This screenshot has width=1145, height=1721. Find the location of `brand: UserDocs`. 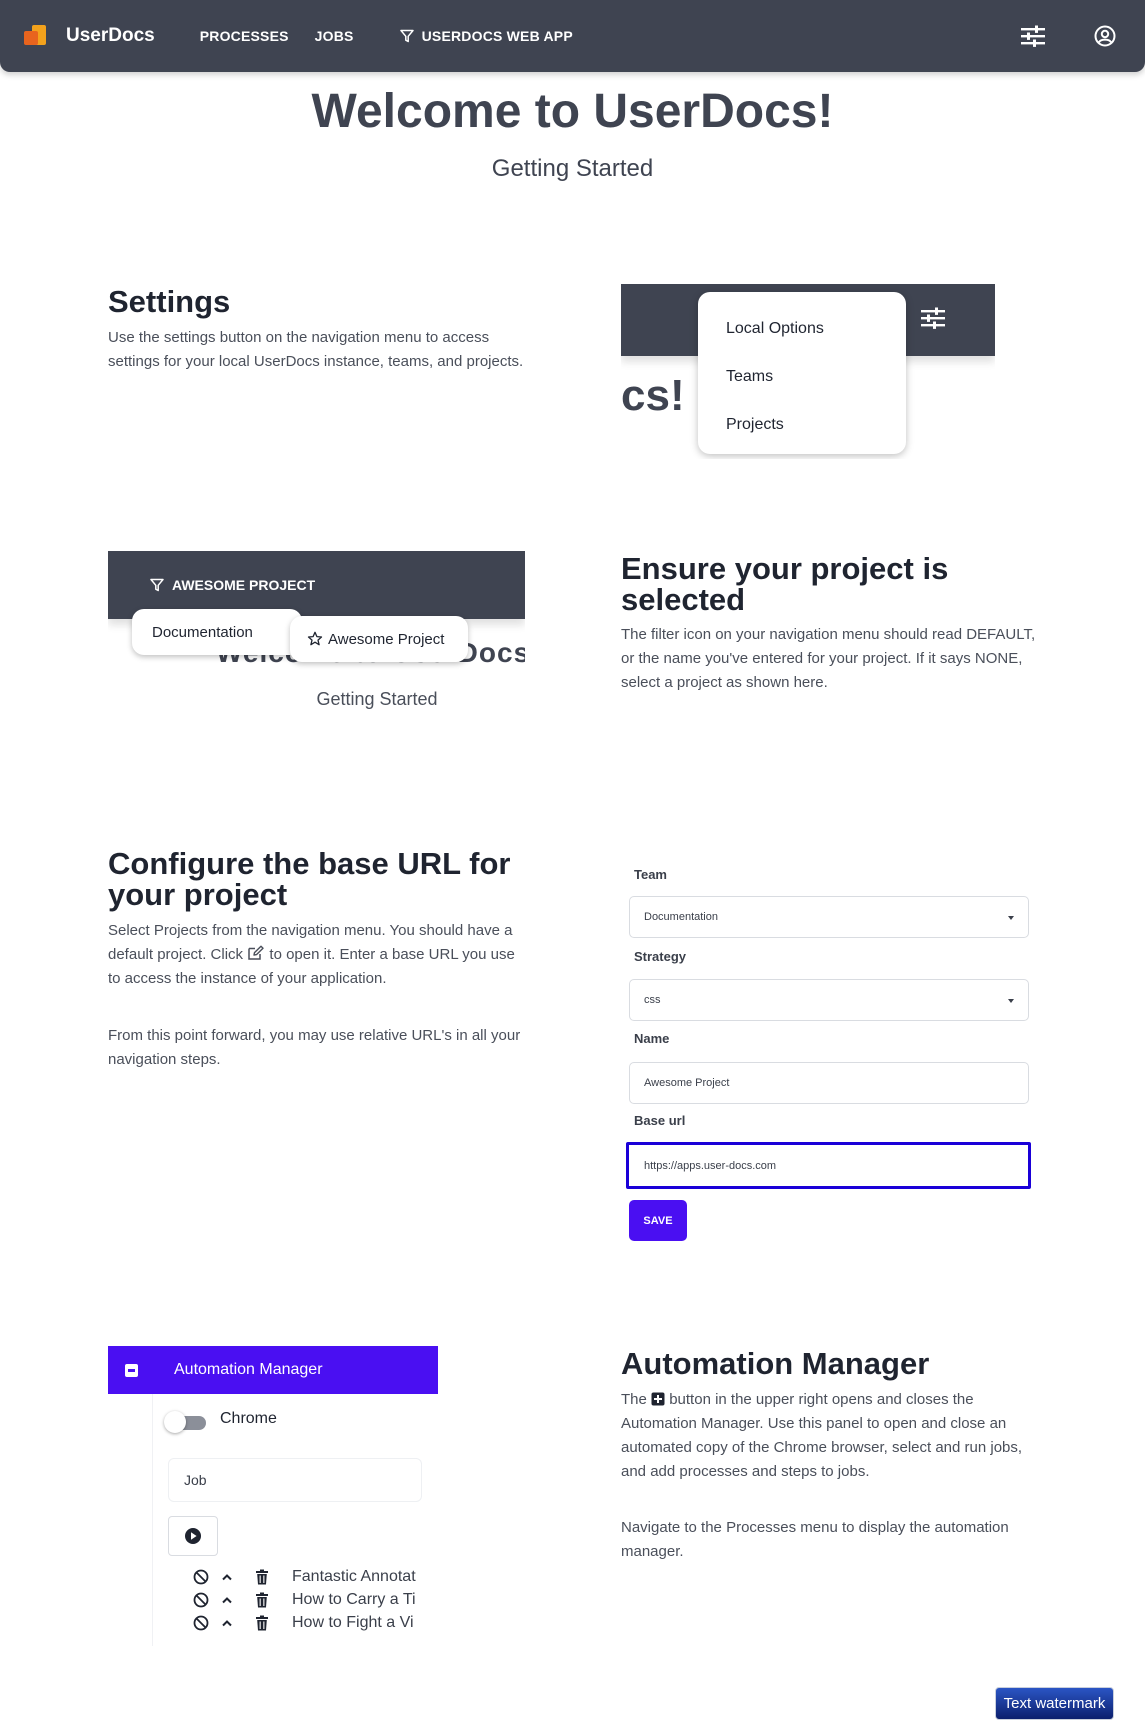

brand: UserDocs is located at coordinates (89, 36).